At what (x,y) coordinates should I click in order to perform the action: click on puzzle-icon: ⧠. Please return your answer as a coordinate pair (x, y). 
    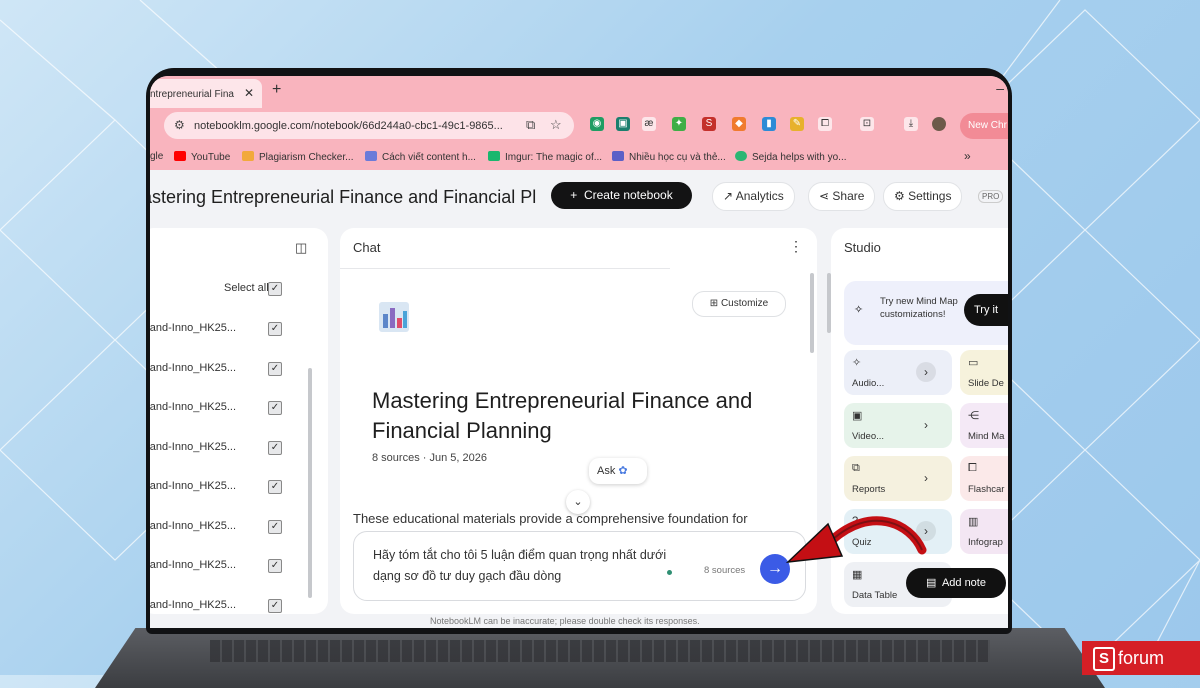
    Looking at the image, I should click on (825, 124).